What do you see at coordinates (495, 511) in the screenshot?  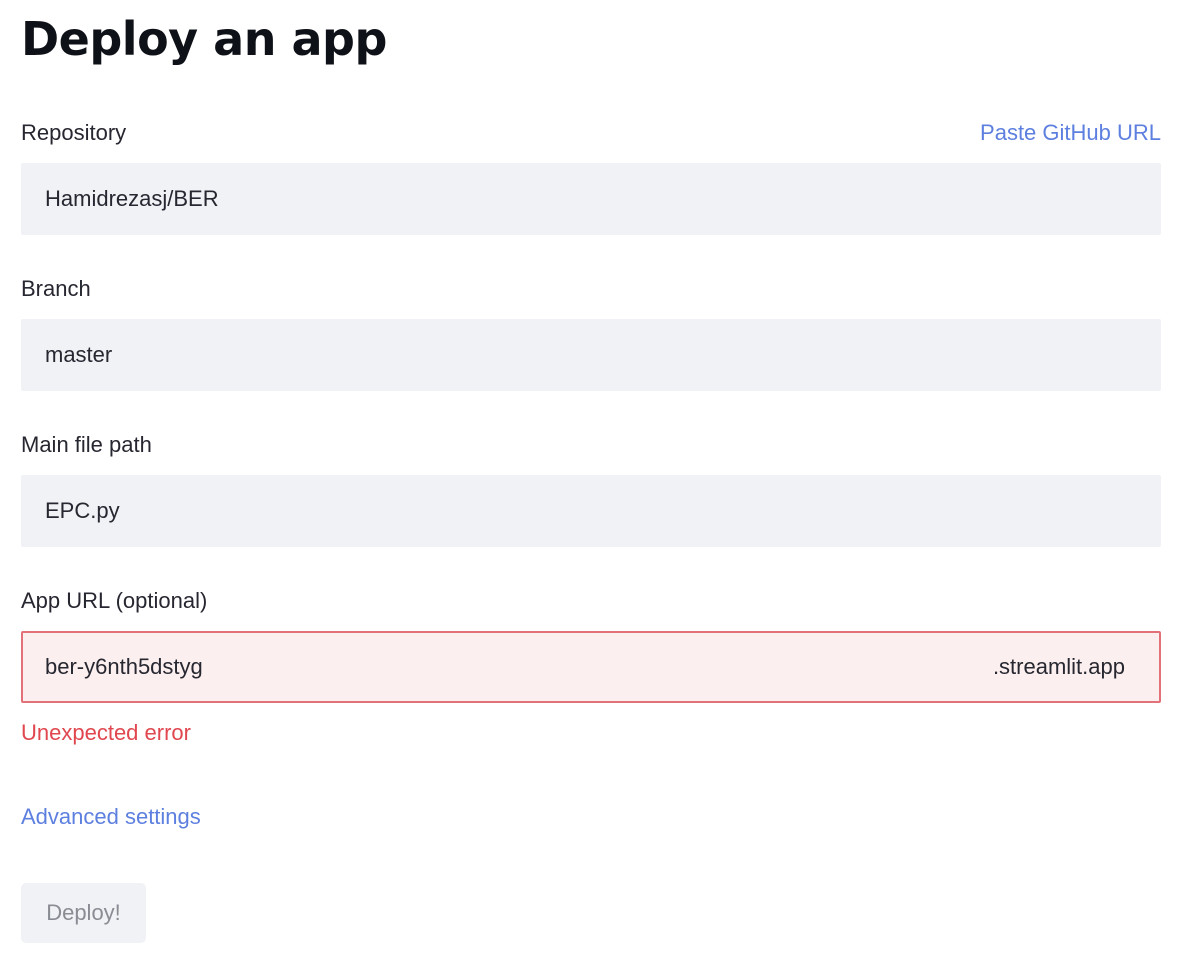 I see `main-file-path-input` at bounding box center [495, 511].